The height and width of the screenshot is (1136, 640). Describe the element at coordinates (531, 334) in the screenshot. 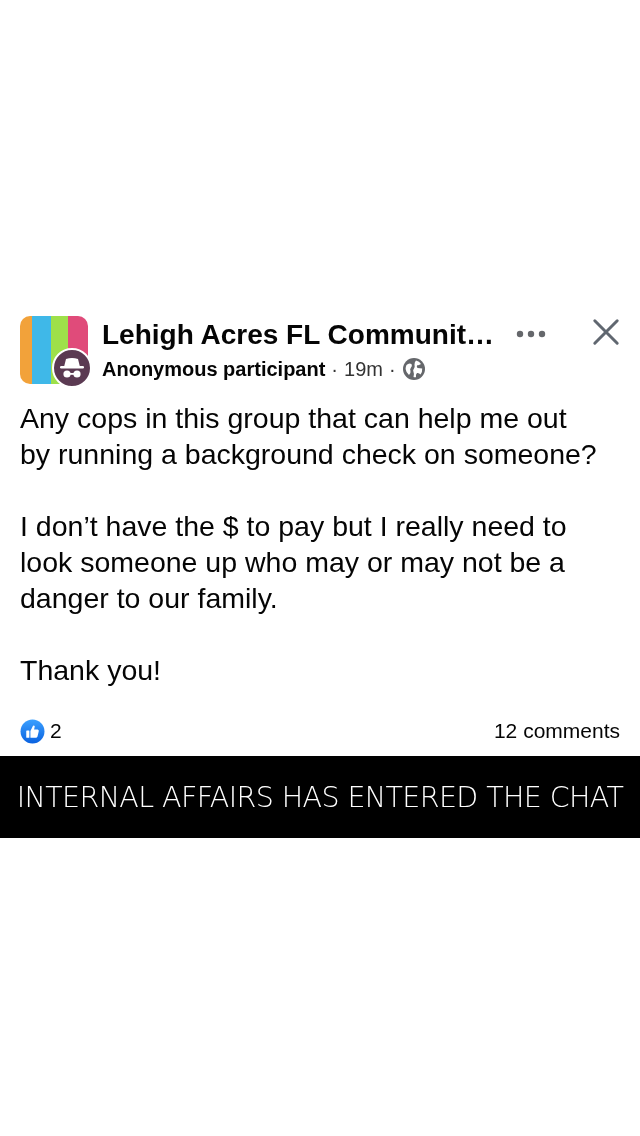

I see `more-icon` at that location.